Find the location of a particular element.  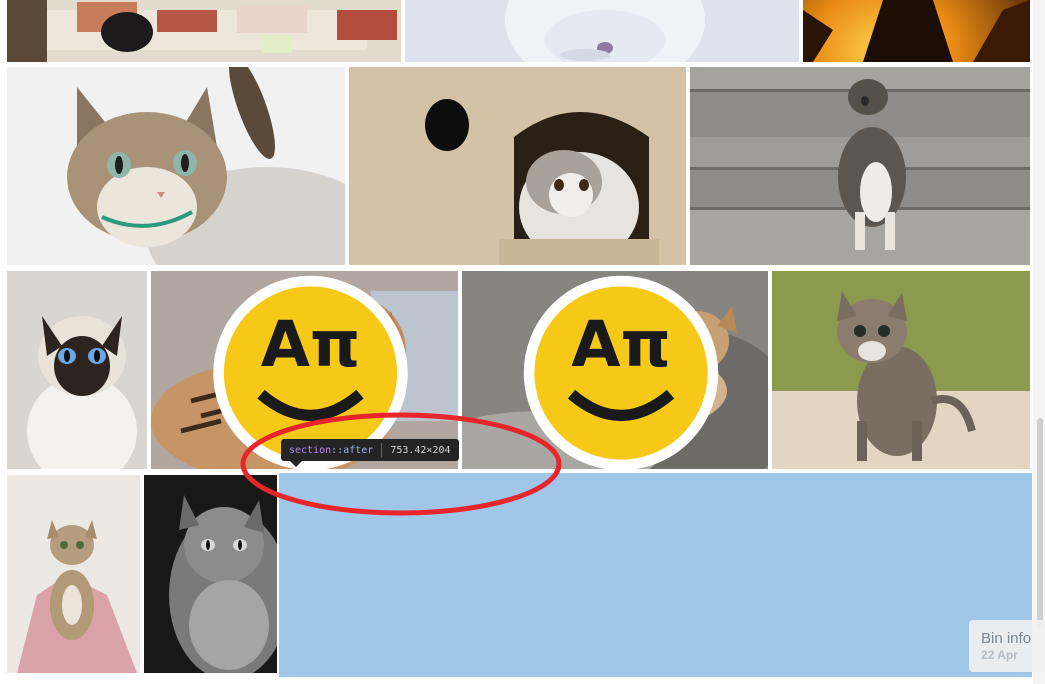

vertical-scrollbar is located at coordinates (1039, 342).